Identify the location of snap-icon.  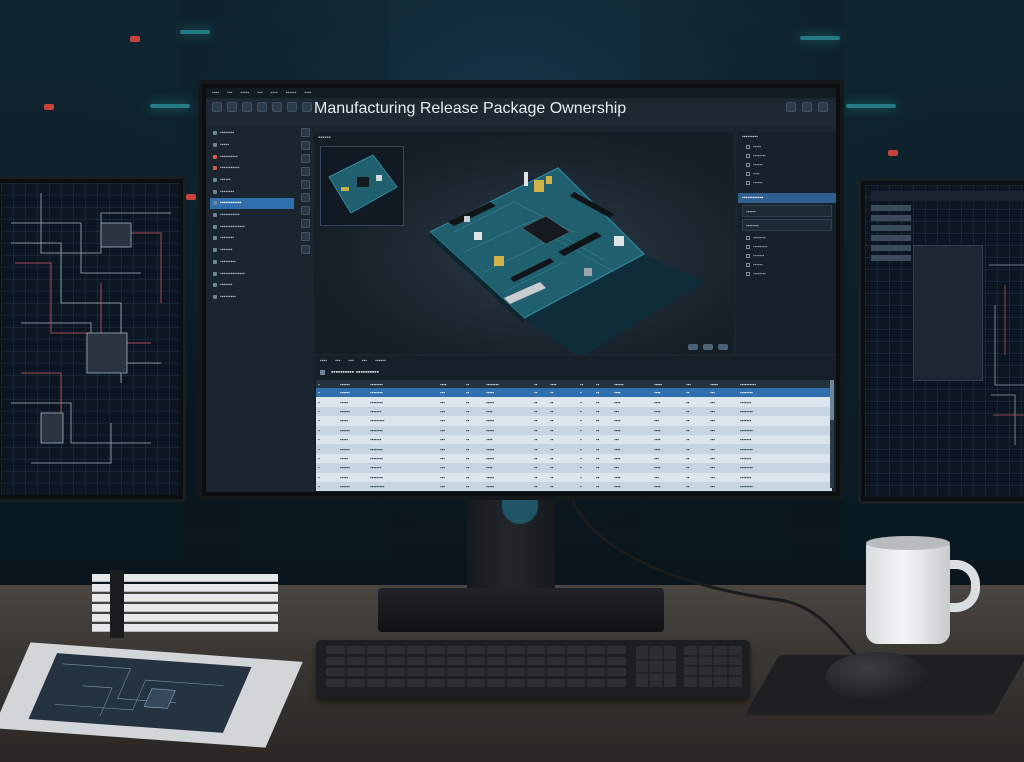
(305, 236).